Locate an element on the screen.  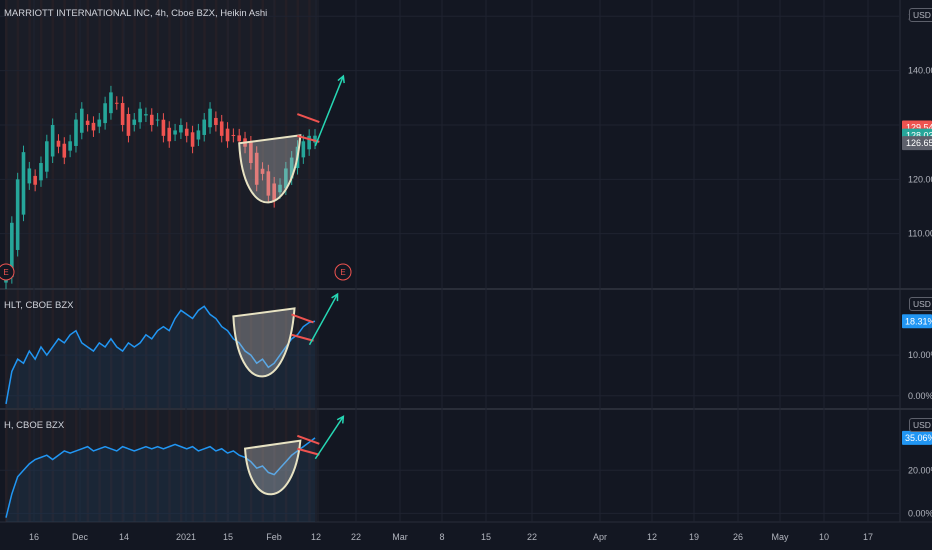
hlt-pane-title: HLT, CBOE BZX is located at coordinates (39, 305).